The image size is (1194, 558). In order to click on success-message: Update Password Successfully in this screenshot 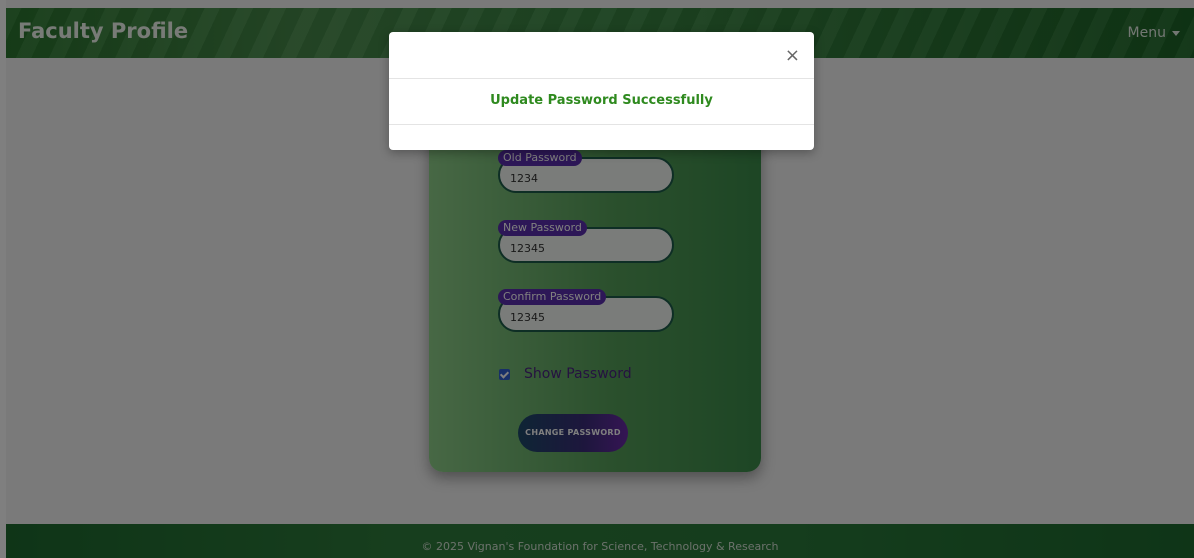, I will do `click(601, 100)`.